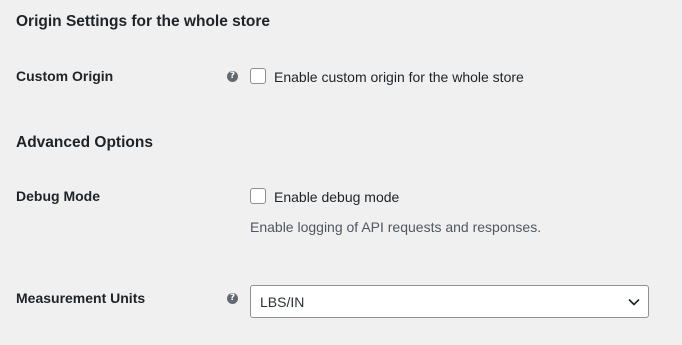  Describe the element at coordinates (282, 302) in the screenshot. I see `measurement-units-selected-value: LBS/IN` at that location.